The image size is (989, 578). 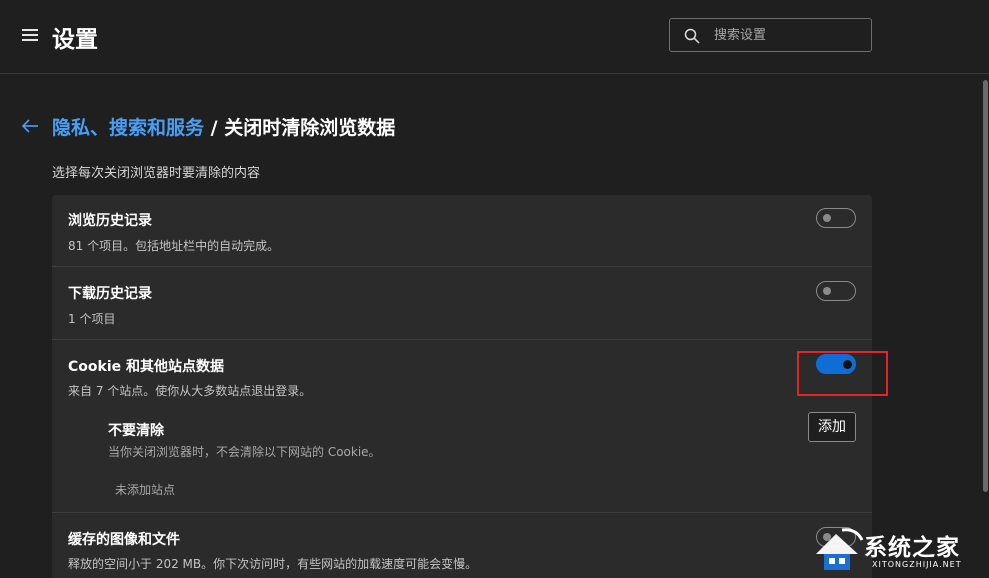 I want to click on page-title: 设置, so click(x=75, y=40).